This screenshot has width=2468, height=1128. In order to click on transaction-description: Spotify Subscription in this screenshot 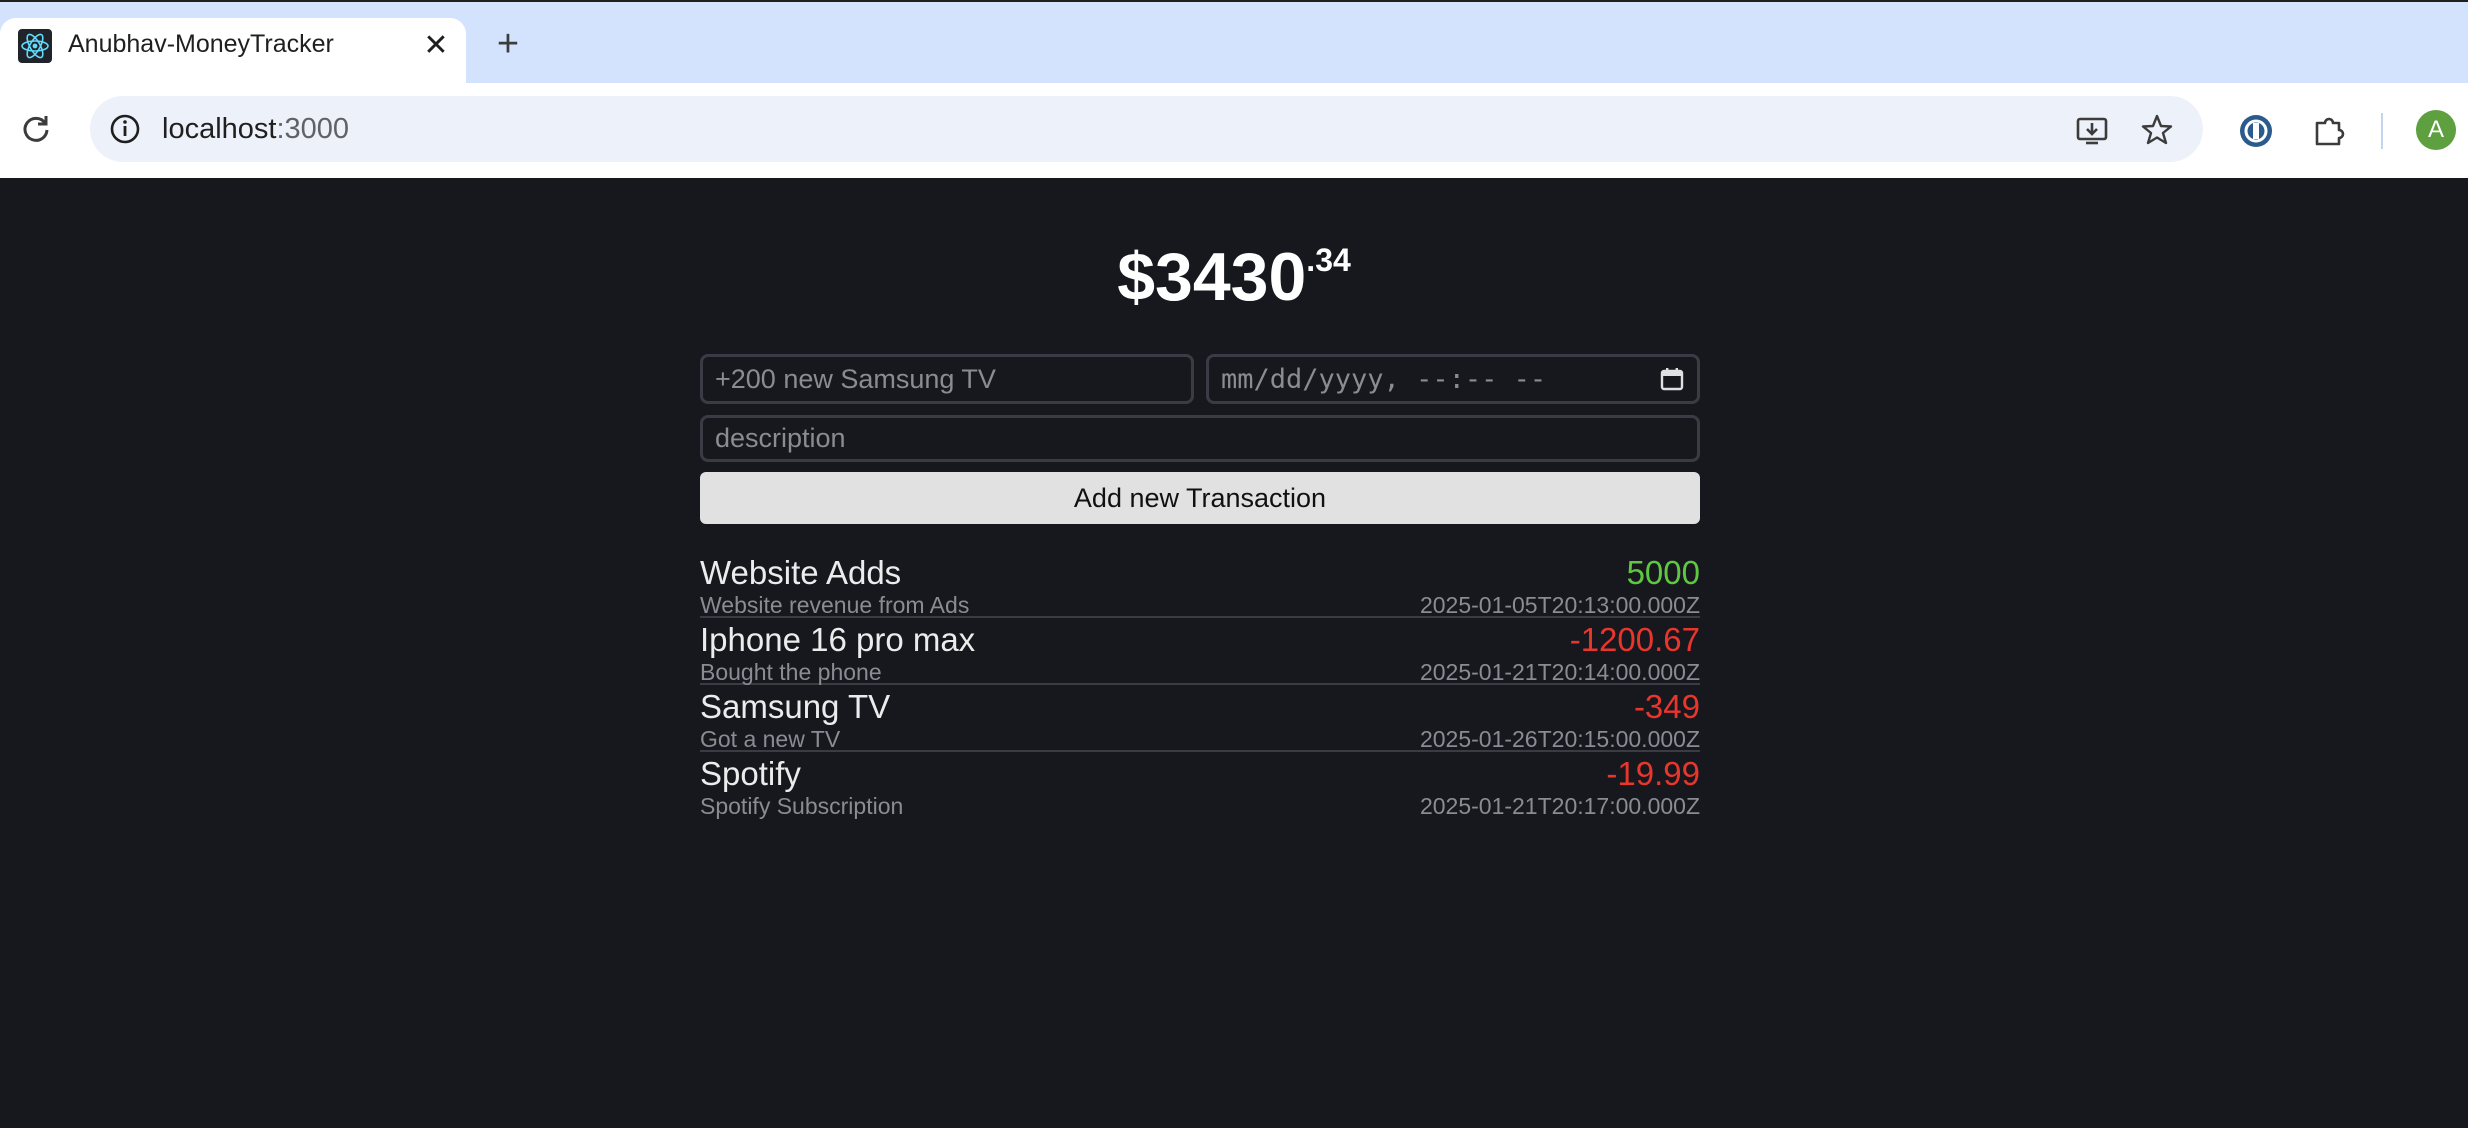, I will do `click(802, 806)`.